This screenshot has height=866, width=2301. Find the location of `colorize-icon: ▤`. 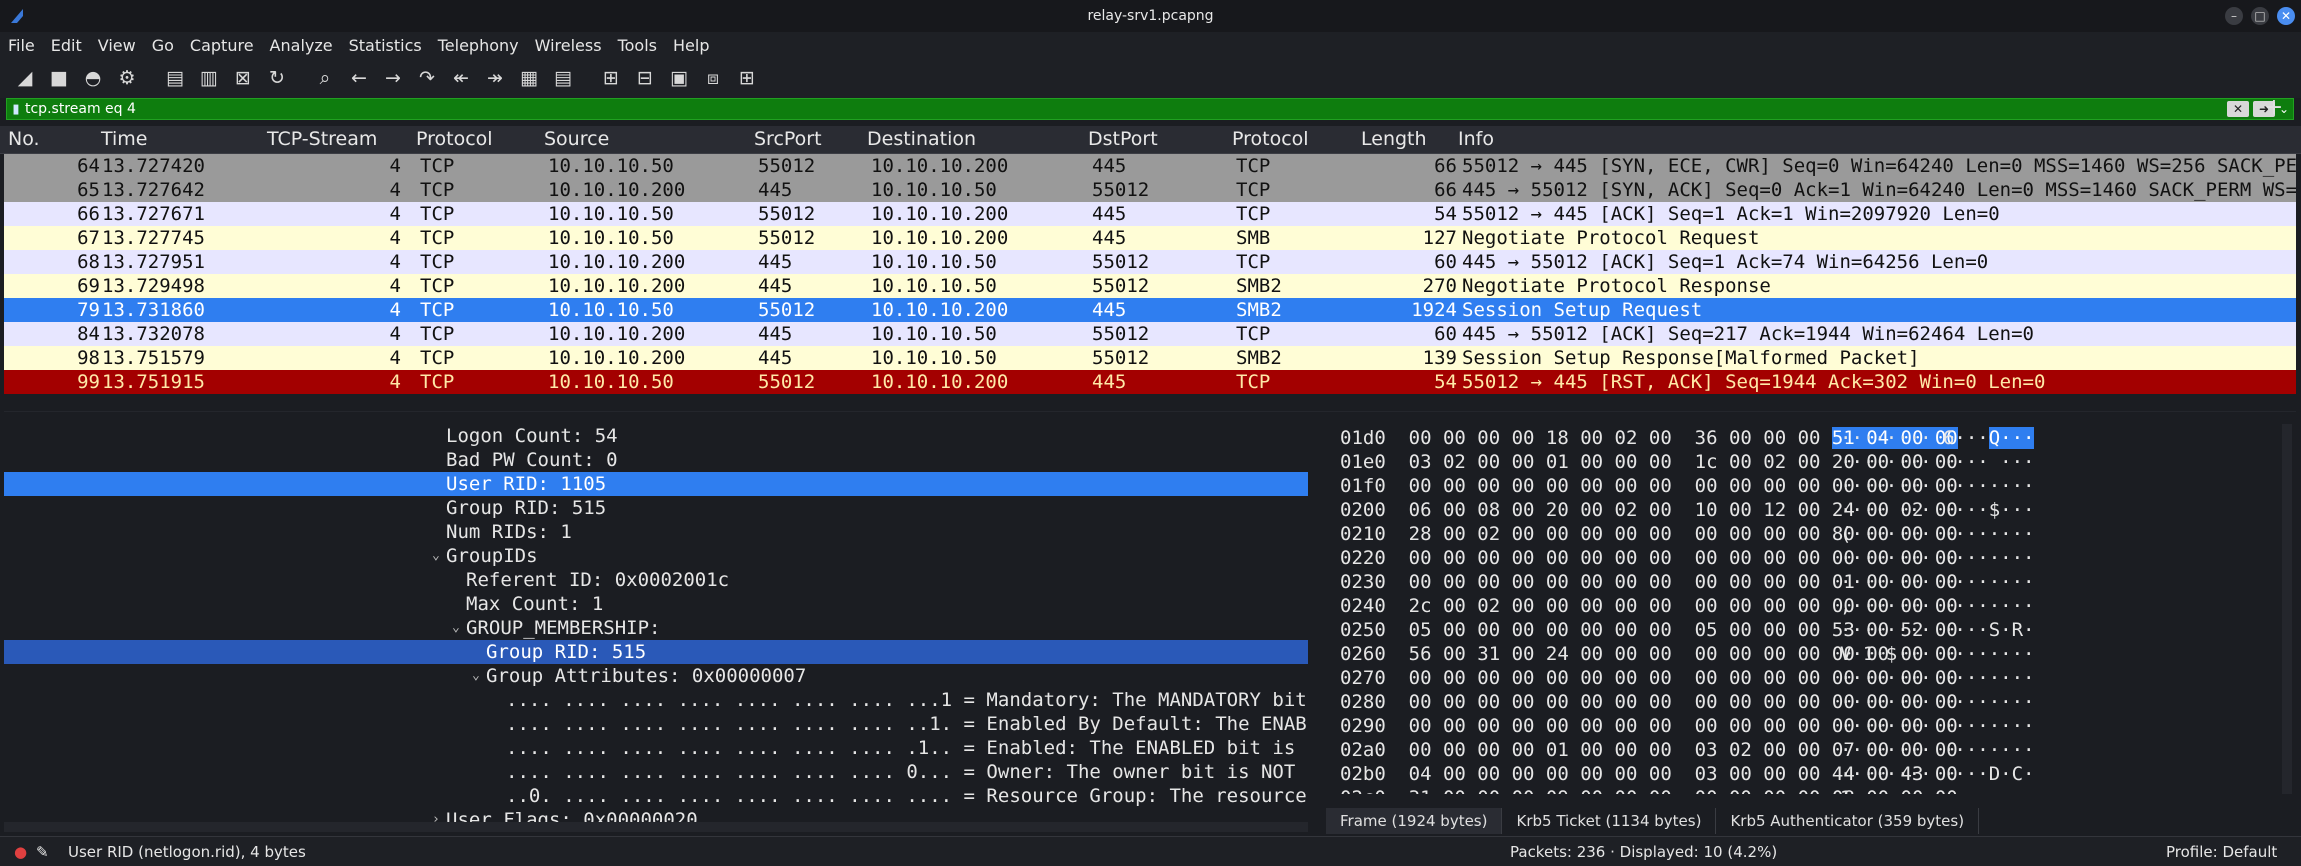

colorize-icon: ▤ is located at coordinates (563, 78).